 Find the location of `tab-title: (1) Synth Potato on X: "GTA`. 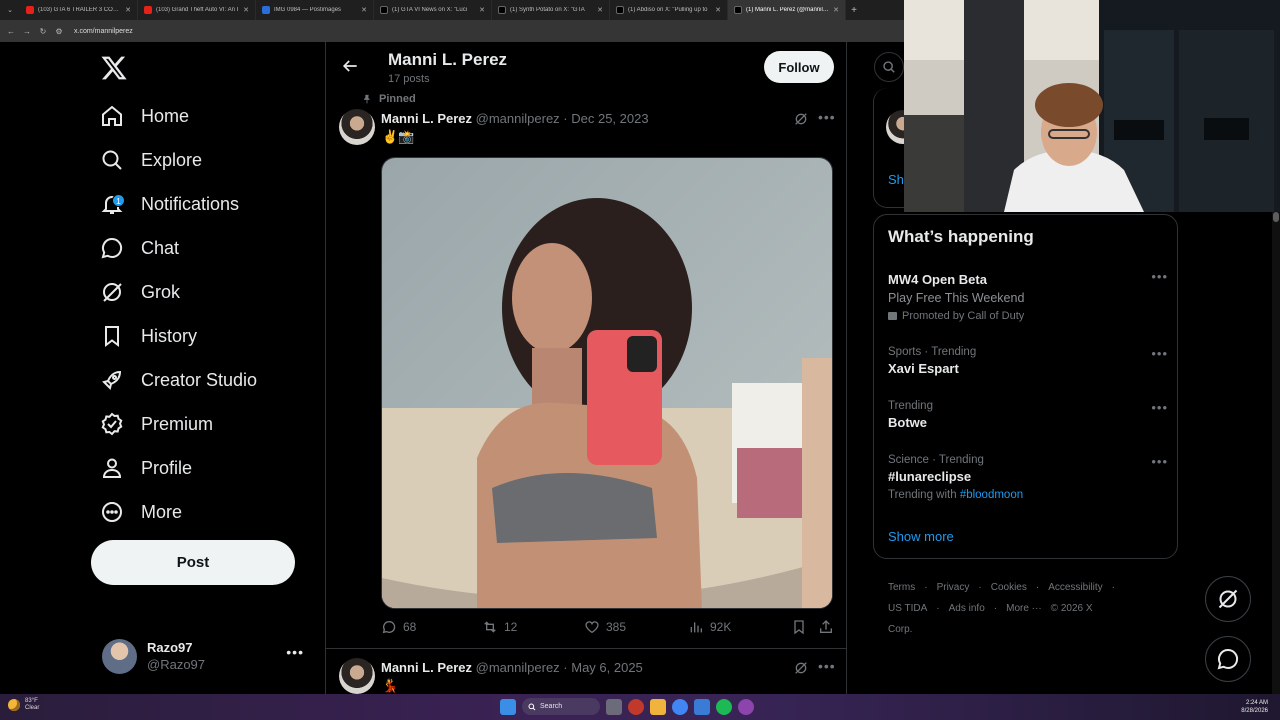

tab-title: (1) Synth Potato on X: "GTA is located at coordinates (547, 10).